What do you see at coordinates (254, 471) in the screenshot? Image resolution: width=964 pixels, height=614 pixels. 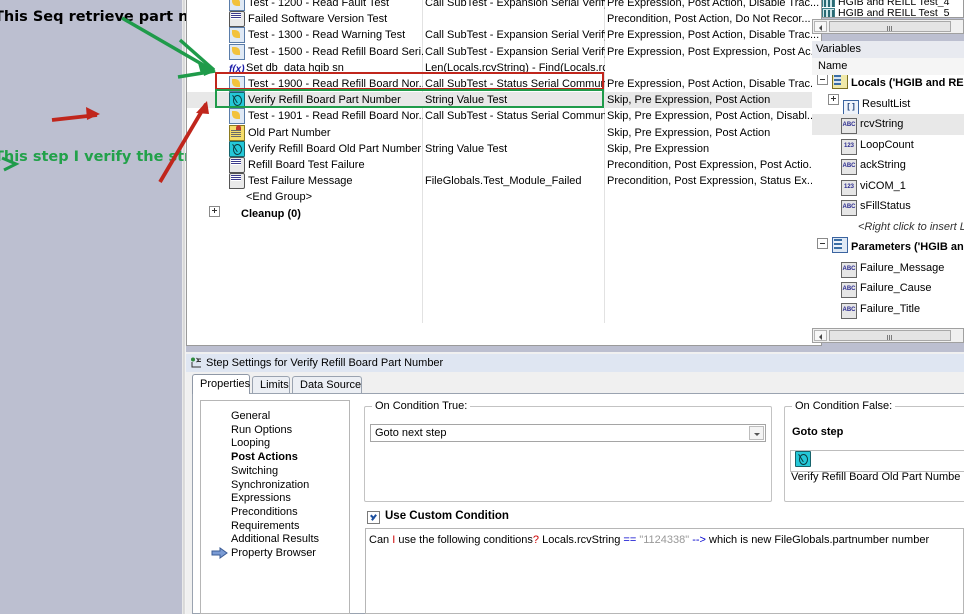 I see `category-item-switching: Switching` at bounding box center [254, 471].